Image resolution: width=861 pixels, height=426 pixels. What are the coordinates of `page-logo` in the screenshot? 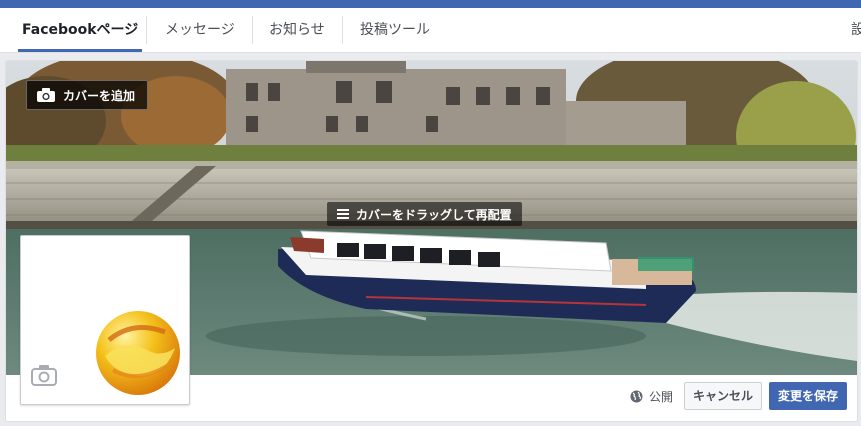 It's located at (138, 353).